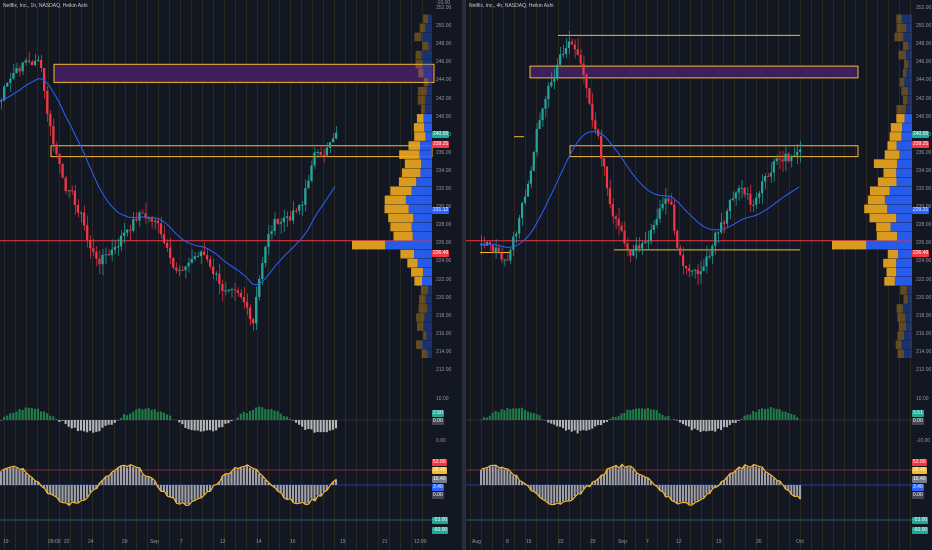 The height and width of the screenshot is (550, 932). I want to click on price-tick-label: 244.00, so click(444, 80).